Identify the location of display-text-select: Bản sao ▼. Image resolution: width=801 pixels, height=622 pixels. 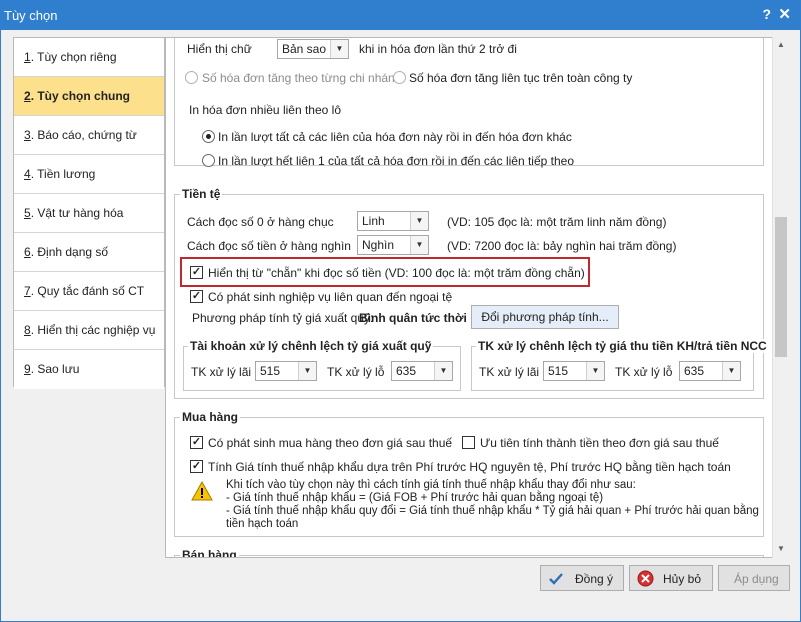
(313, 49).